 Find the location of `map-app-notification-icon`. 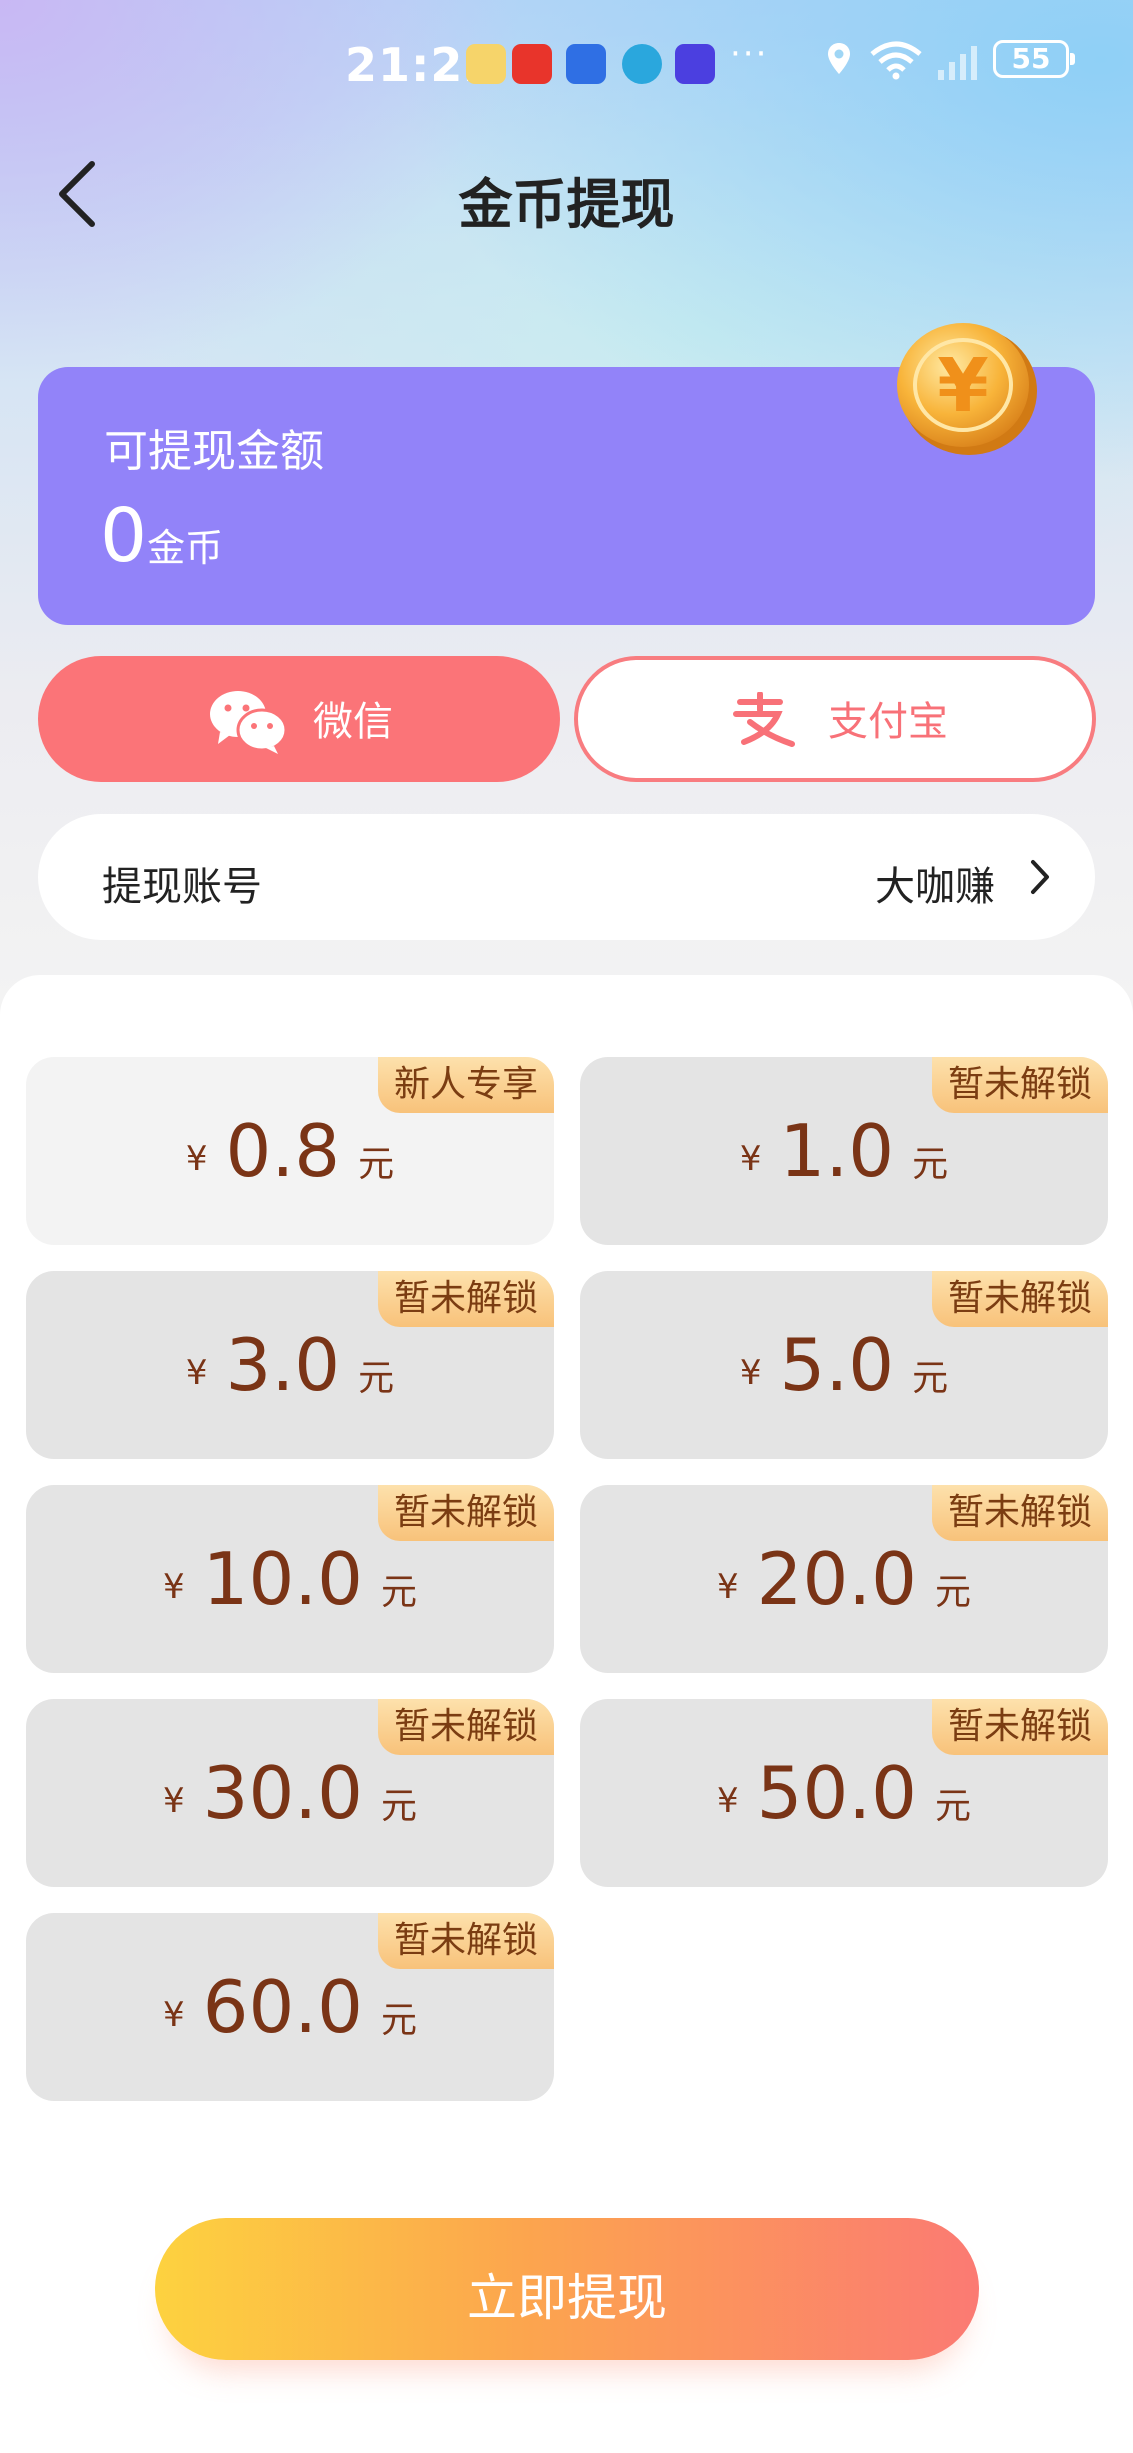

map-app-notification-icon is located at coordinates (586, 64).